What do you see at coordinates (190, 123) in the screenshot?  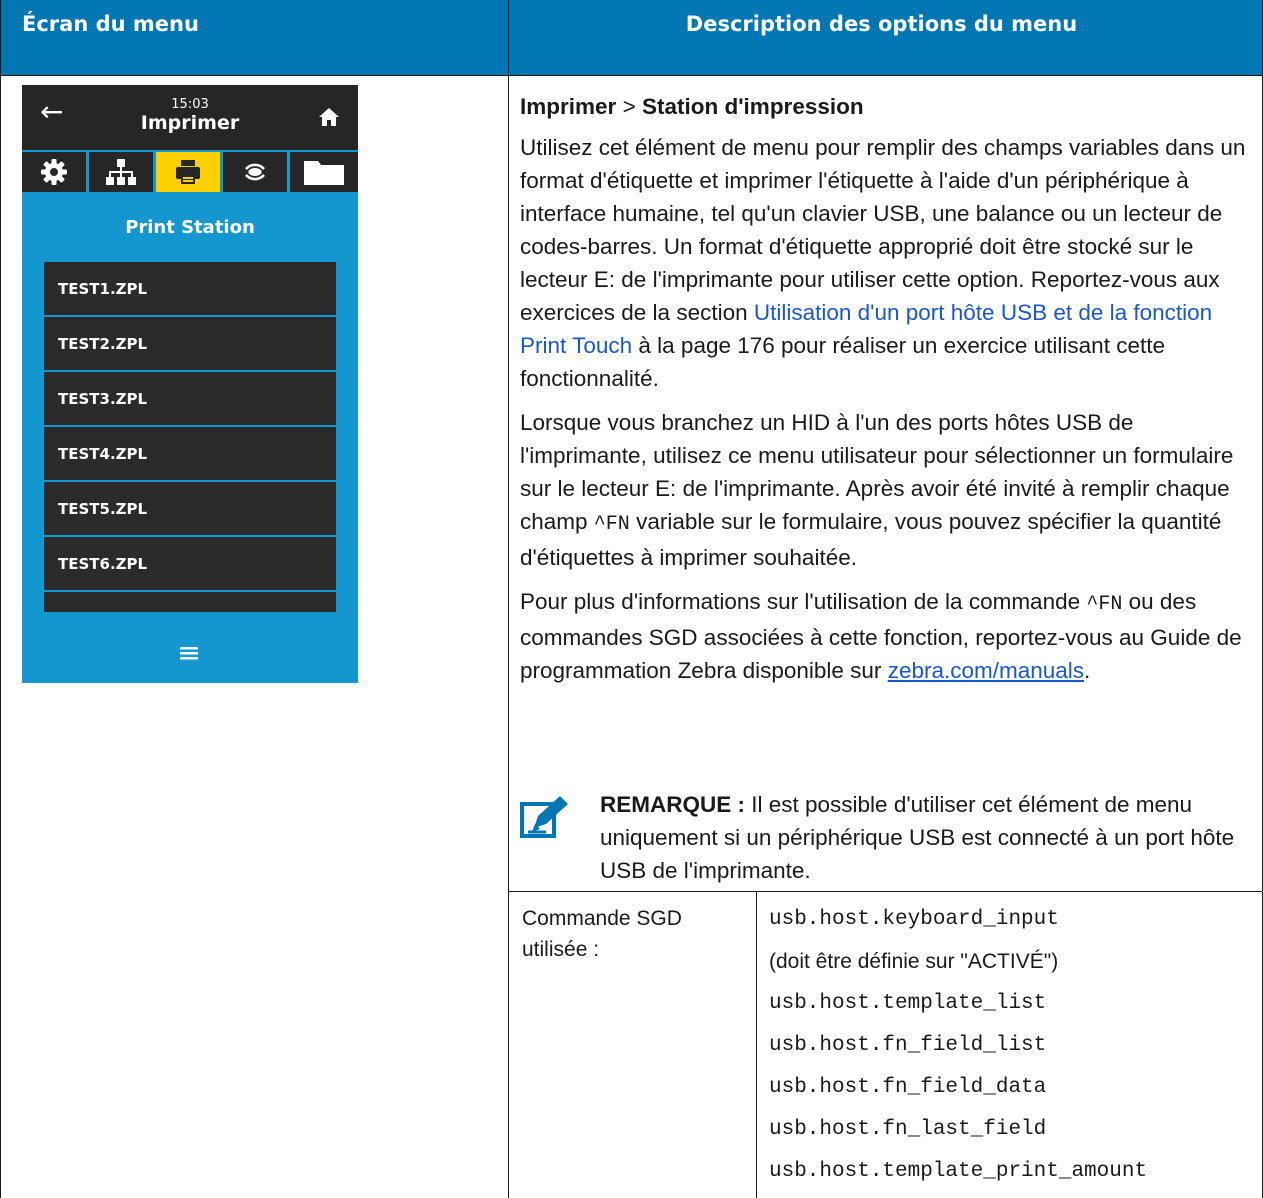 I see `screen-title: Imprimer` at bounding box center [190, 123].